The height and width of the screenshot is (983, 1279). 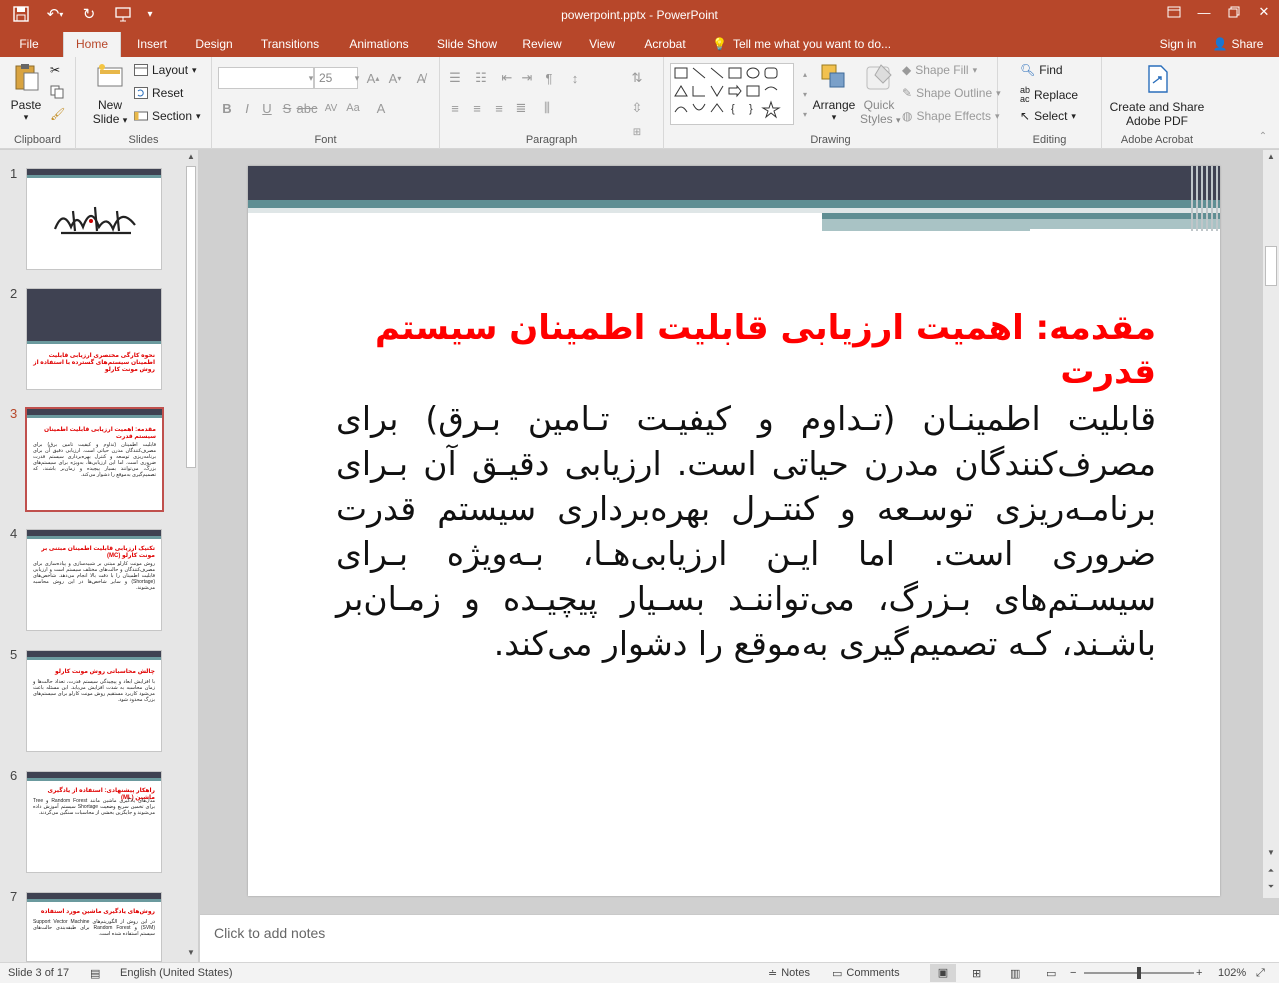 I want to click on person-icon: 👤, so click(x=1220, y=44).